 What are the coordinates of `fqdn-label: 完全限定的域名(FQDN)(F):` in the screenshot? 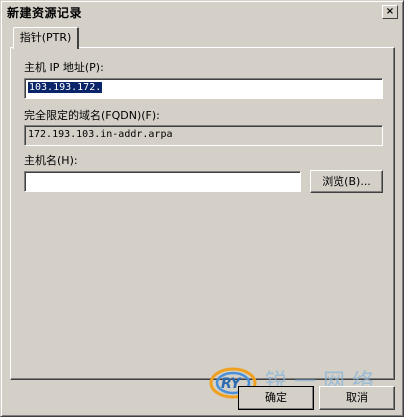 It's located at (92, 115).